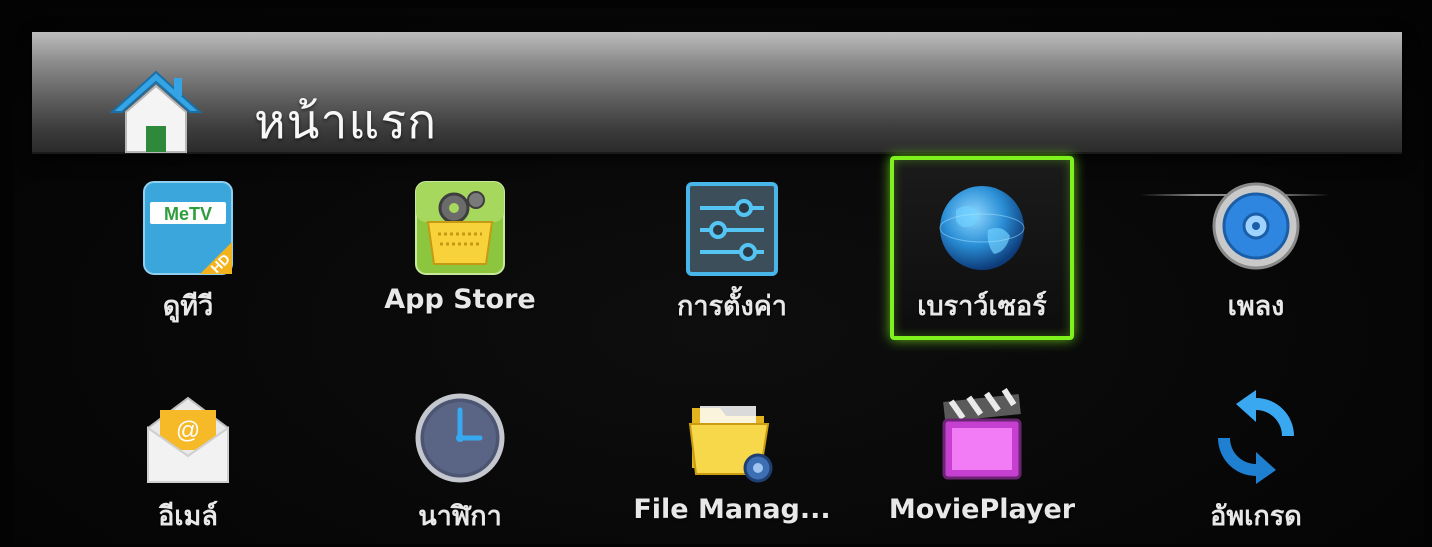 The width and height of the screenshot is (1432, 547). What do you see at coordinates (982, 434) in the screenshot?
I see `movie-clapper-icon` at bounding box center [982, 434].